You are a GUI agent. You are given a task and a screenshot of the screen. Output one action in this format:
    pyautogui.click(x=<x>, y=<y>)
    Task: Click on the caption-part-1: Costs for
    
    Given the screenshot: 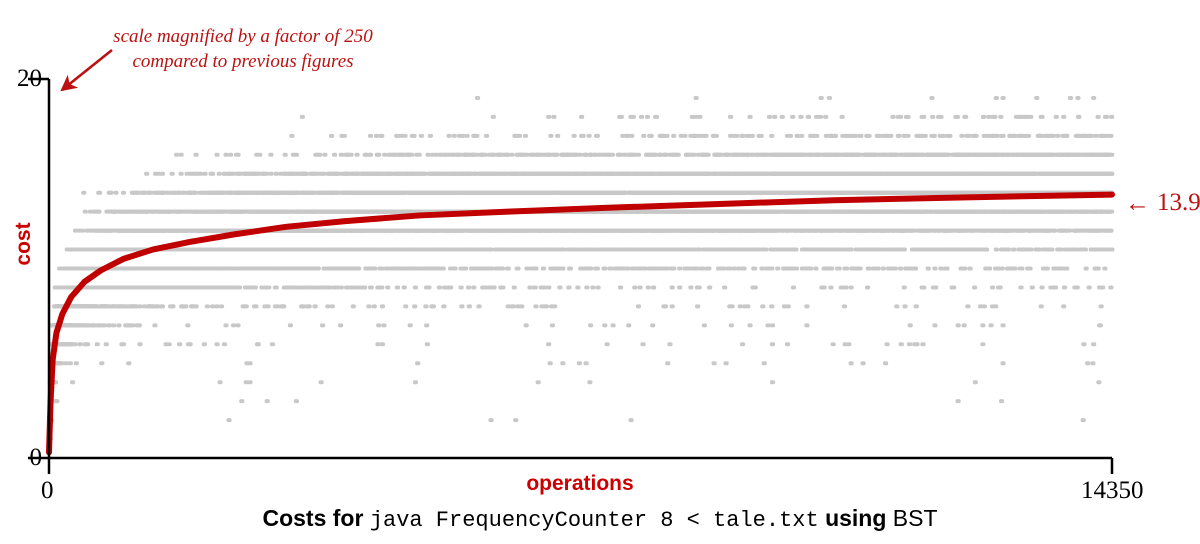 What is the action you would take?
    pyautogui.click(x=313, y=518)
    